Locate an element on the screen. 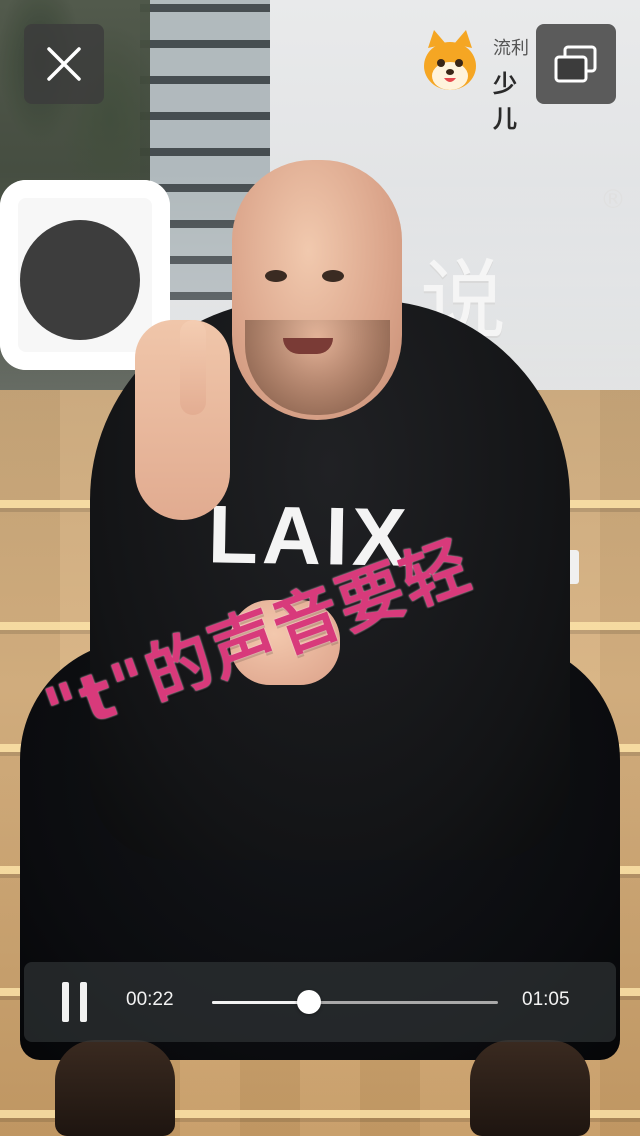 This screenshot has height=1136, width=640. pause-icon-bar-left is located at coordinates (65, 1002).